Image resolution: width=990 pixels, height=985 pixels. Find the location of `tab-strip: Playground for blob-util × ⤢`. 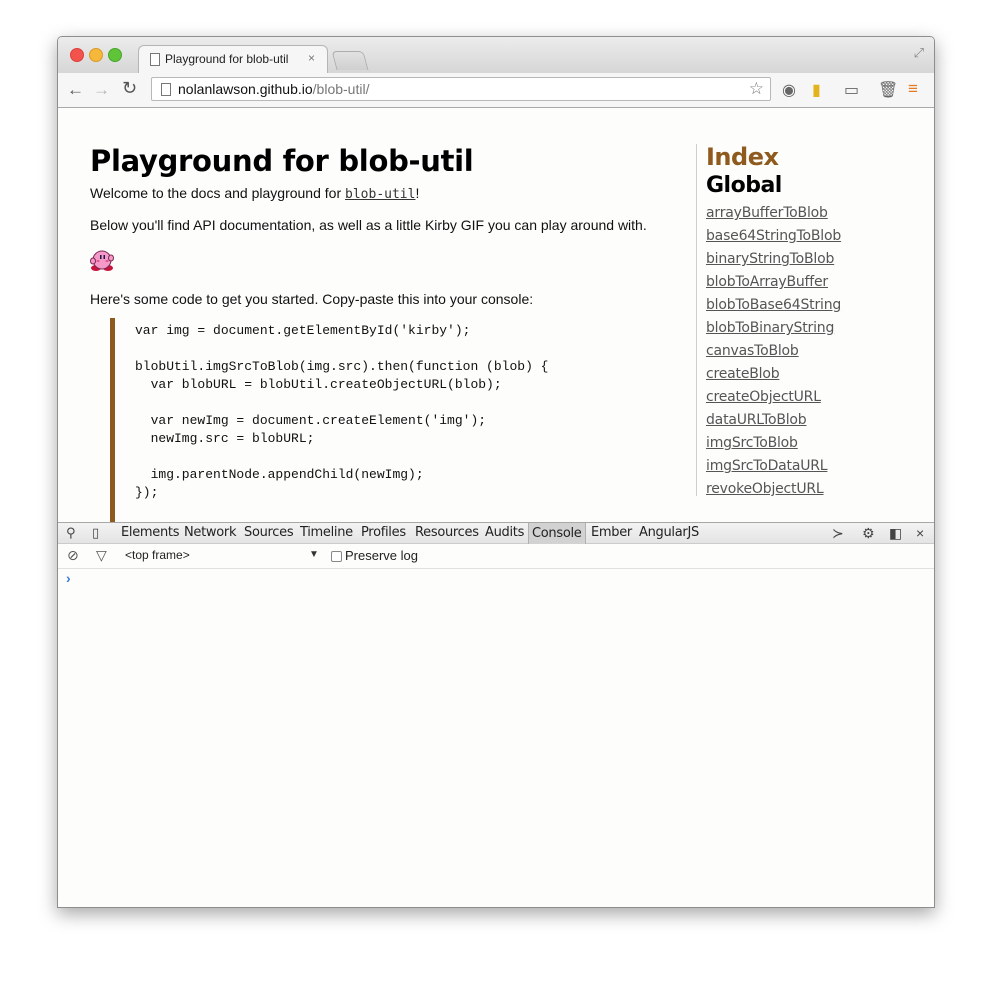

tab-strip: Playground for blob-util × ⤢ is located at coordinates (496, 55).